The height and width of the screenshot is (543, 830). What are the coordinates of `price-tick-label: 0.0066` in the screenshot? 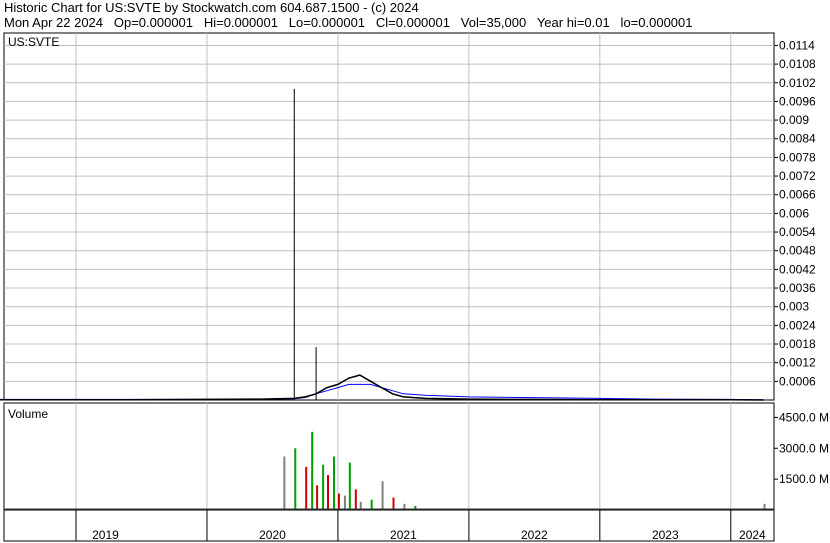 It's located at (797, 195).